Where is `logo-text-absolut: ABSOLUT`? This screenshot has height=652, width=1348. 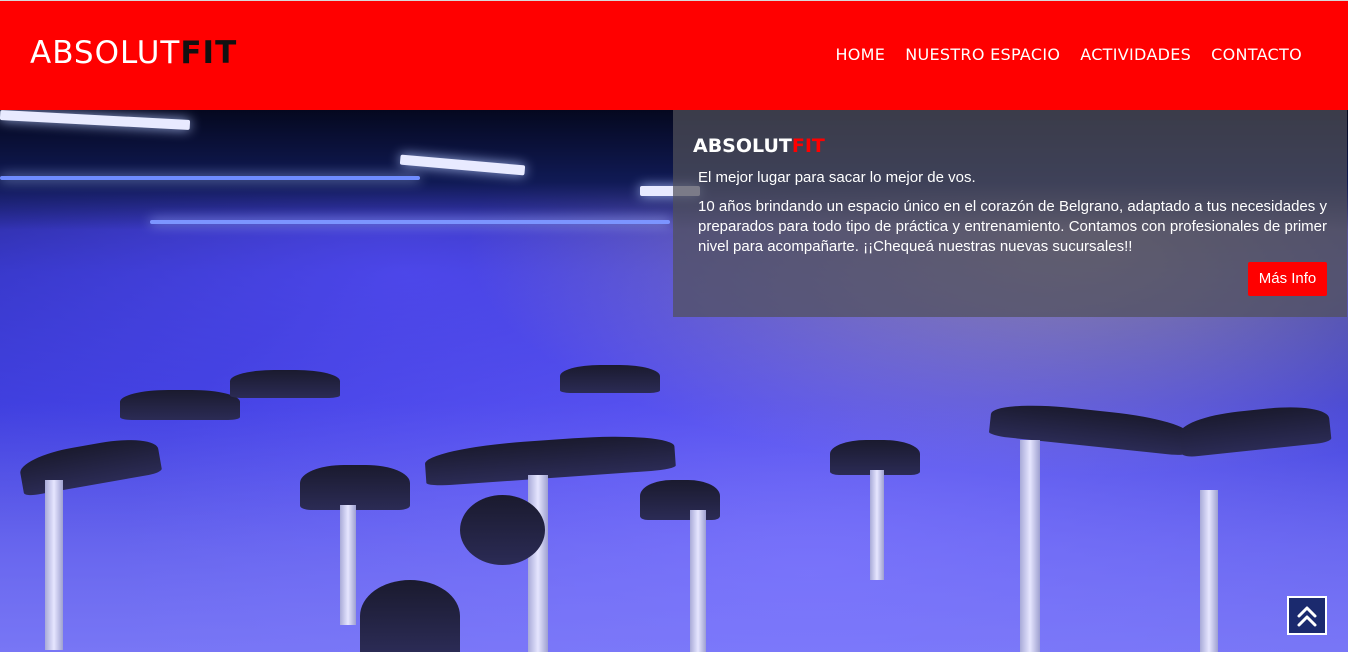 logo-text-absolut: ABSOLUT is located at coordinates (105, 53).